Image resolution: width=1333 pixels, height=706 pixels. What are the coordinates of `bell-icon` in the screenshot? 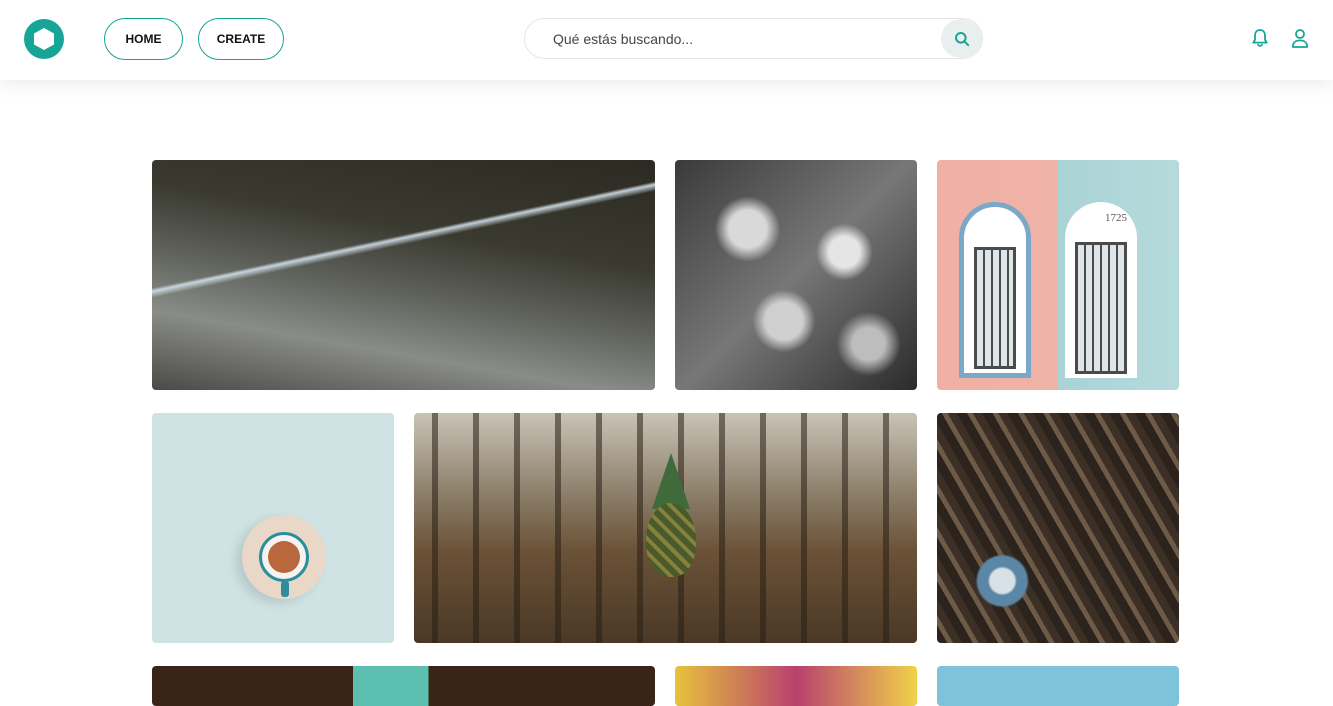 It's located at (1260, 38).